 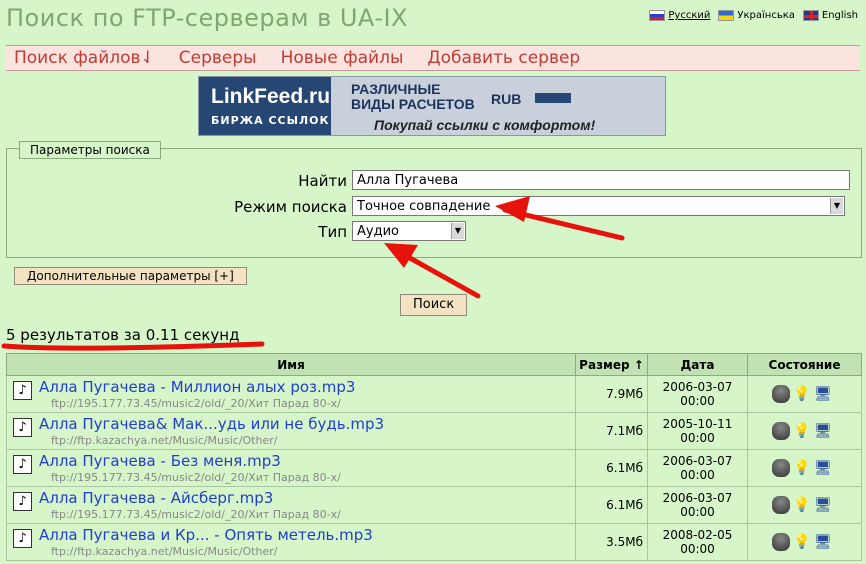 I want to click on banner-text: РАЗЛИЧНЫЕ ВИДЫ РАСЧЕТОВ, so click(x=413, y=96).